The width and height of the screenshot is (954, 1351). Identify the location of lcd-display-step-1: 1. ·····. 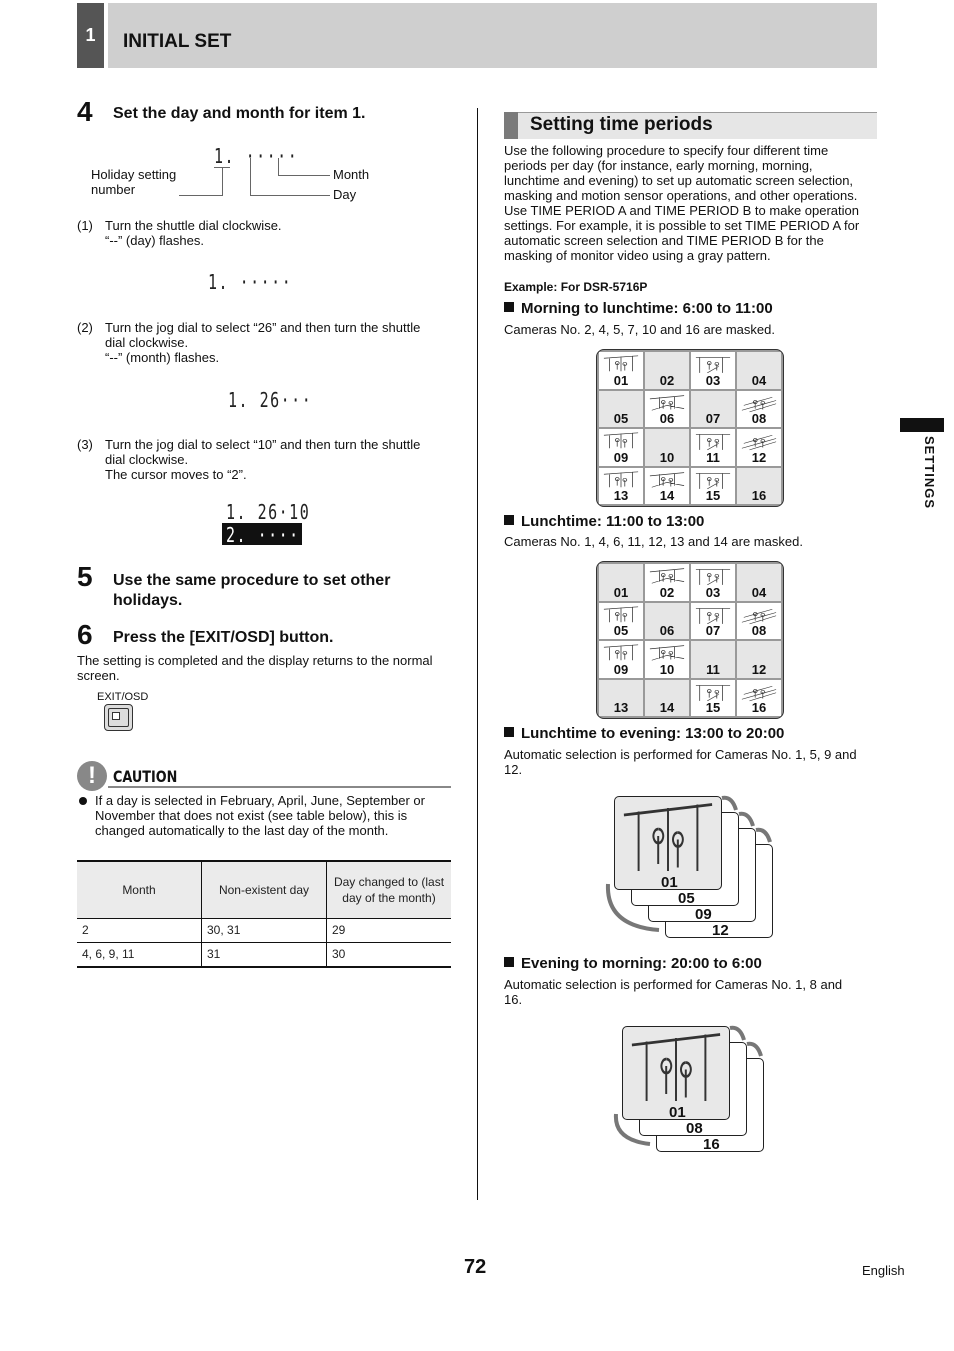
(250, 282).